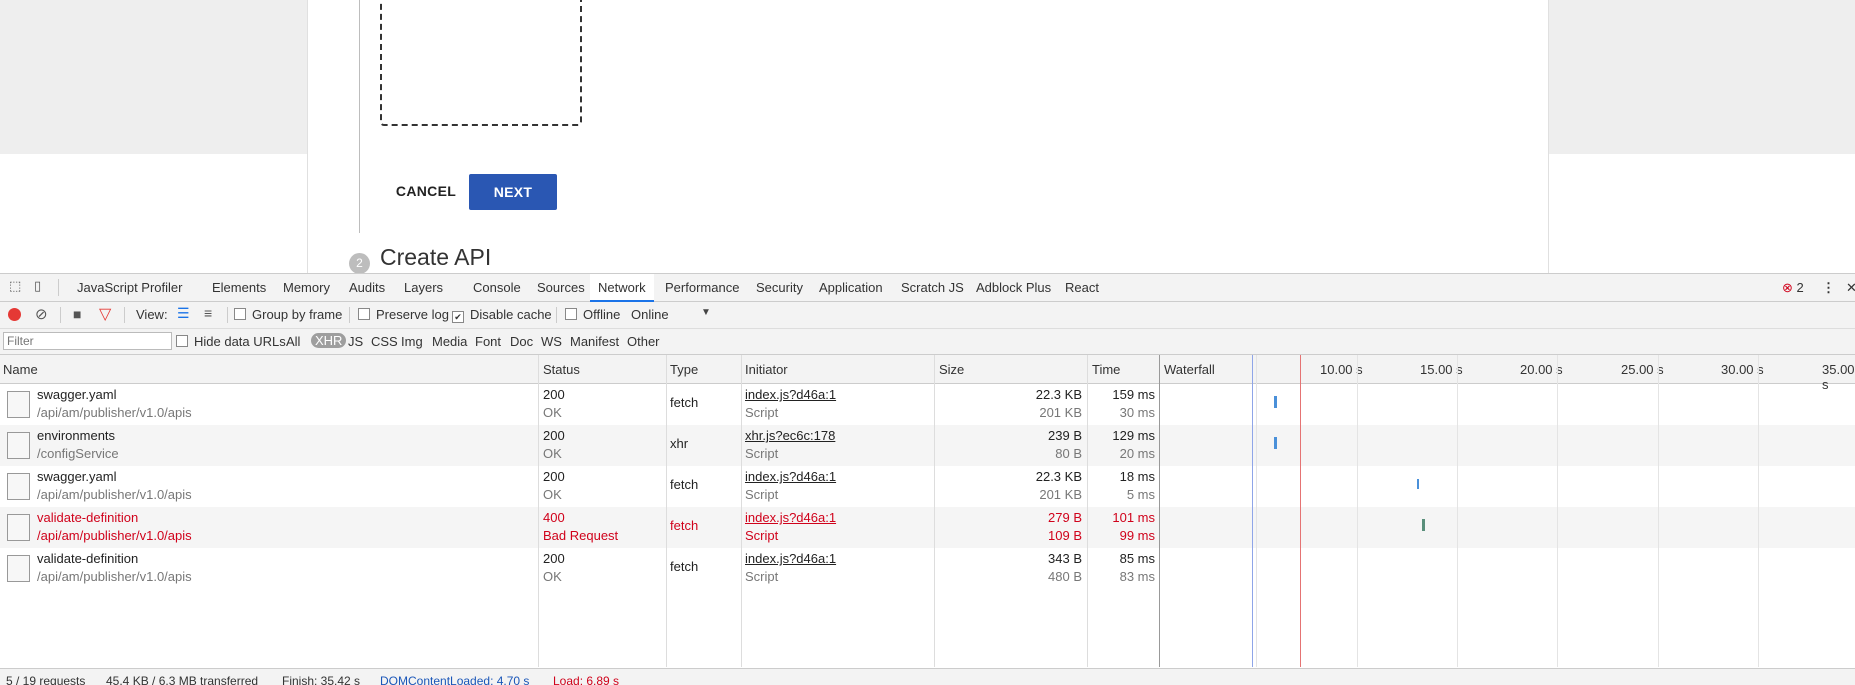  I want to click on inspect-element-icon: ⬚, so click(15, 286).